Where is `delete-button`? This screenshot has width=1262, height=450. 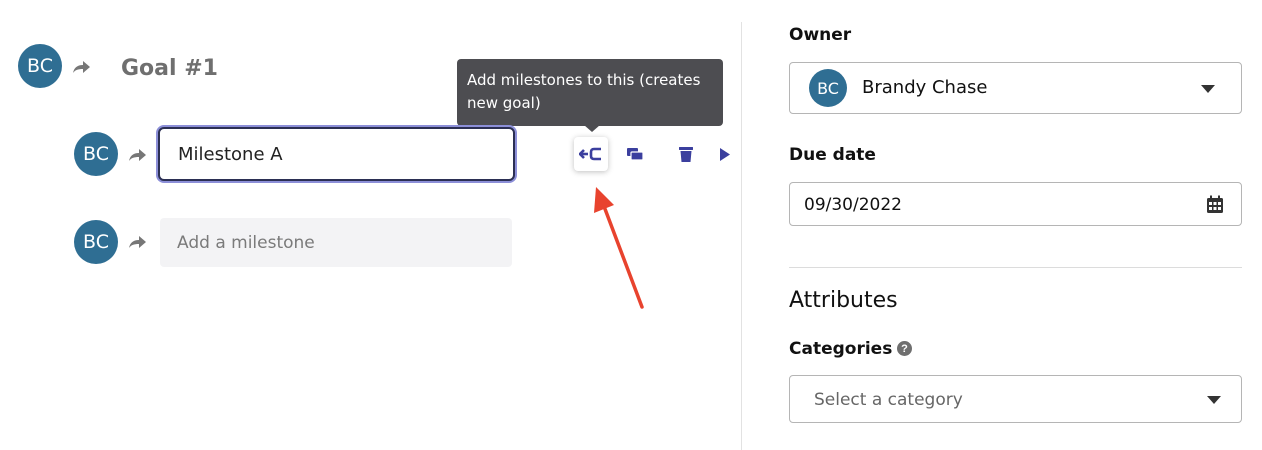 delete-button is located at coordinates (686, 154).